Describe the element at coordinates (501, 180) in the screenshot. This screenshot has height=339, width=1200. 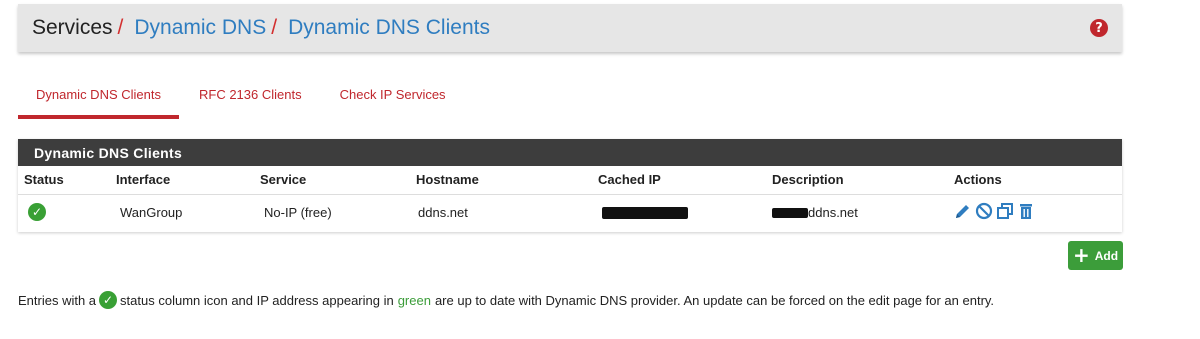
I see `column-header-hostname: Hostname` at that location.